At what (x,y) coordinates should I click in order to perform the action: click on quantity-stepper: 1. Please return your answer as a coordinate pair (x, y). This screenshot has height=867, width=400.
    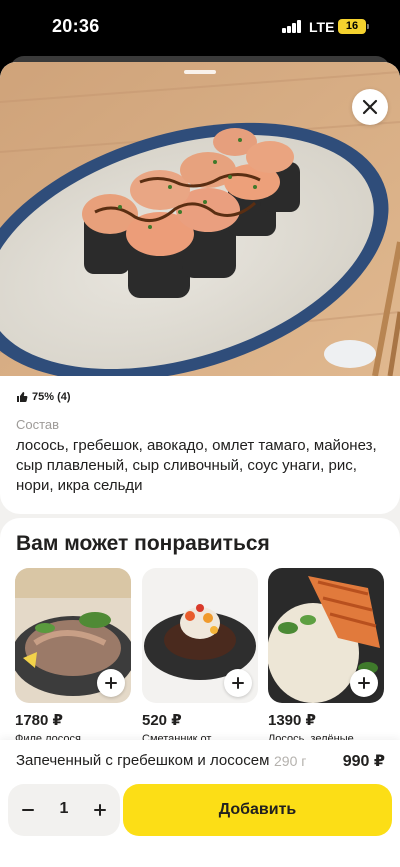
    Looking at the image, I should click on (64, 810).